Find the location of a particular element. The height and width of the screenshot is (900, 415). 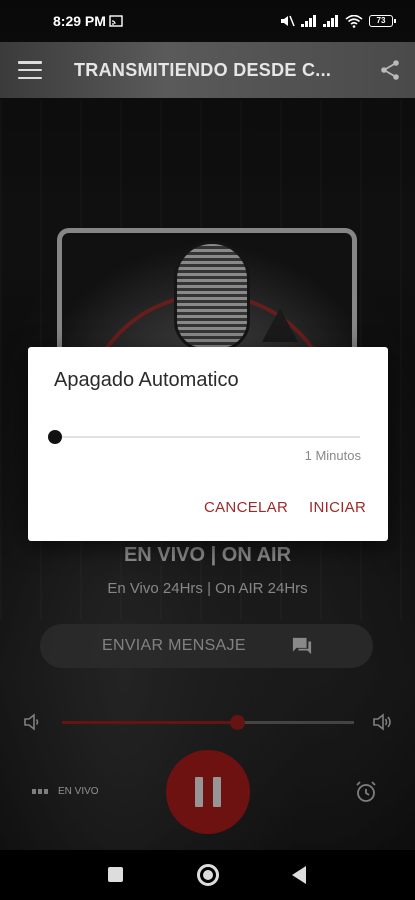

recents-icon is located at coordinates (115, 874).